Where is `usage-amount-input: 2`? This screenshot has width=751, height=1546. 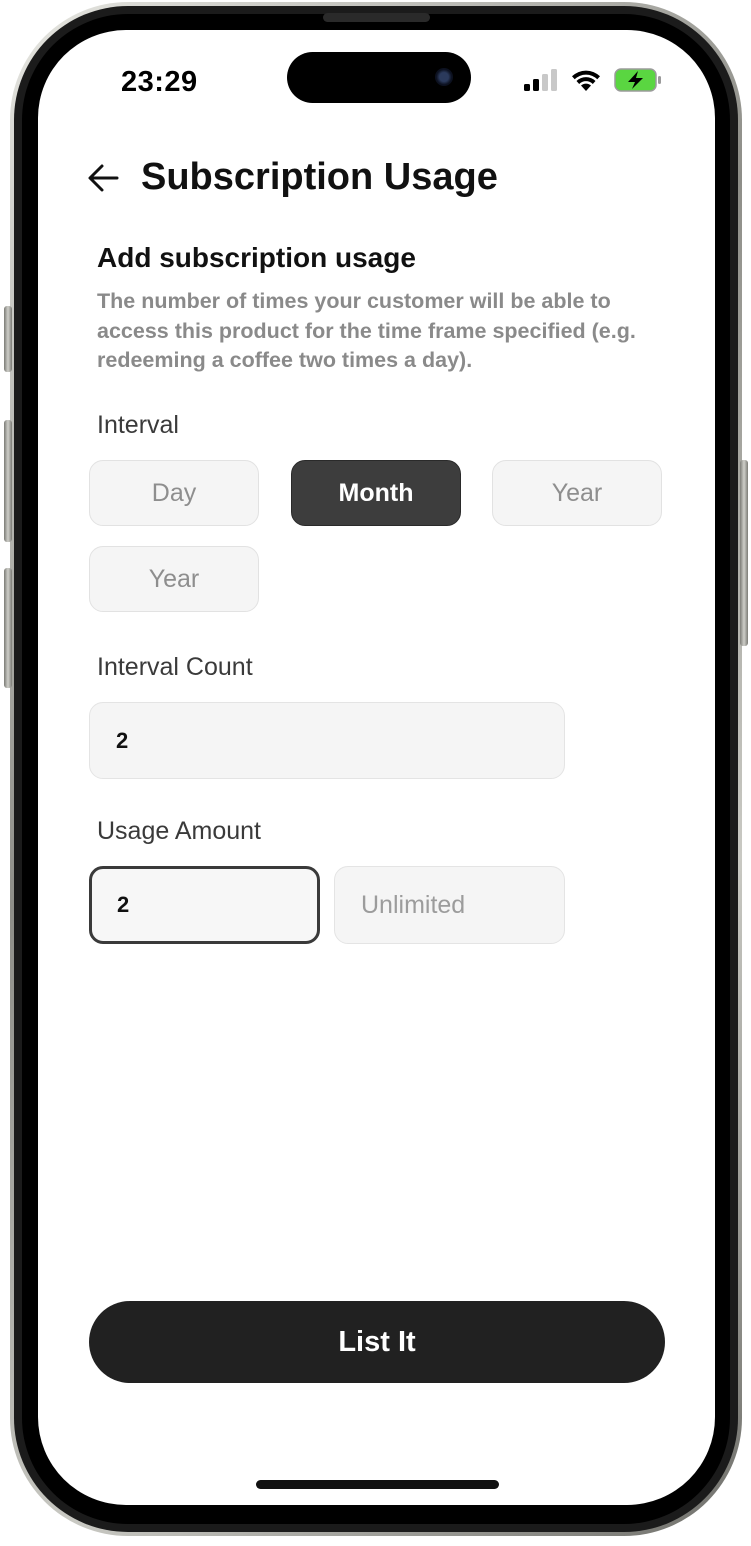
usage-amount-input: 2 is located at coordinates (204, 905).